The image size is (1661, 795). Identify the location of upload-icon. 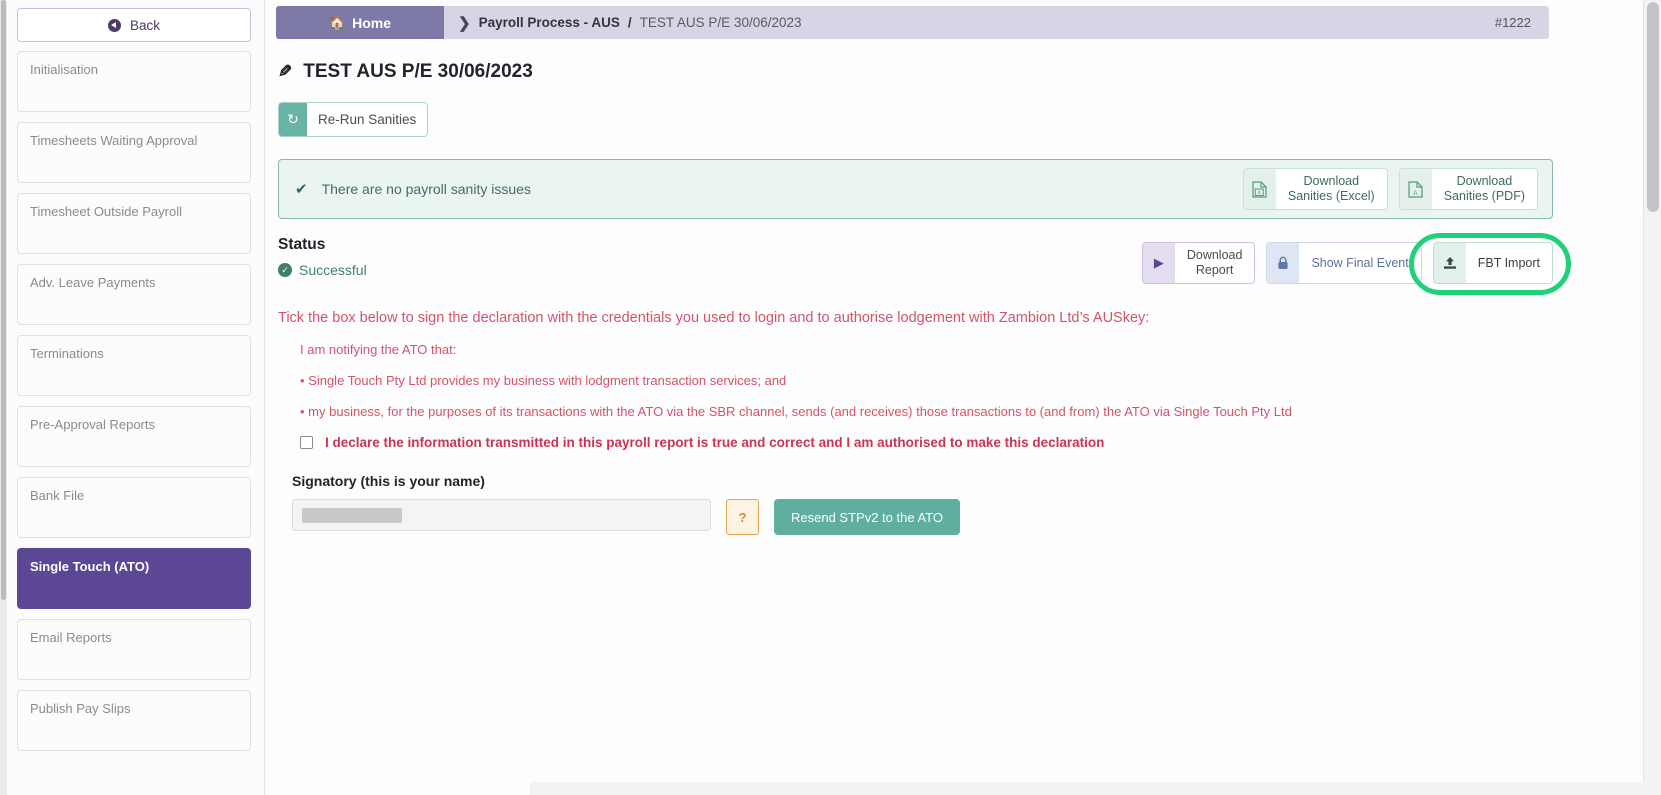
(1449, 263).